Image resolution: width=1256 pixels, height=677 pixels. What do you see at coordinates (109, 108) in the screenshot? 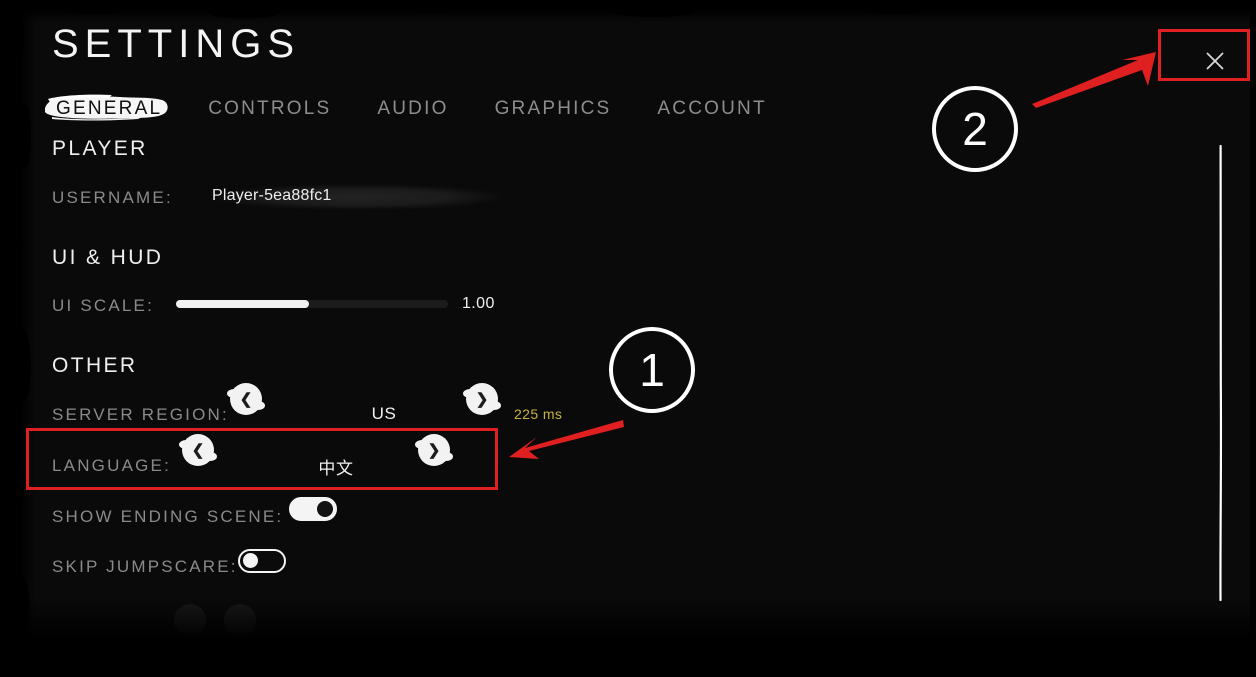
I see `tab-general-label: GENERAL` at bounding box center [109, 108].